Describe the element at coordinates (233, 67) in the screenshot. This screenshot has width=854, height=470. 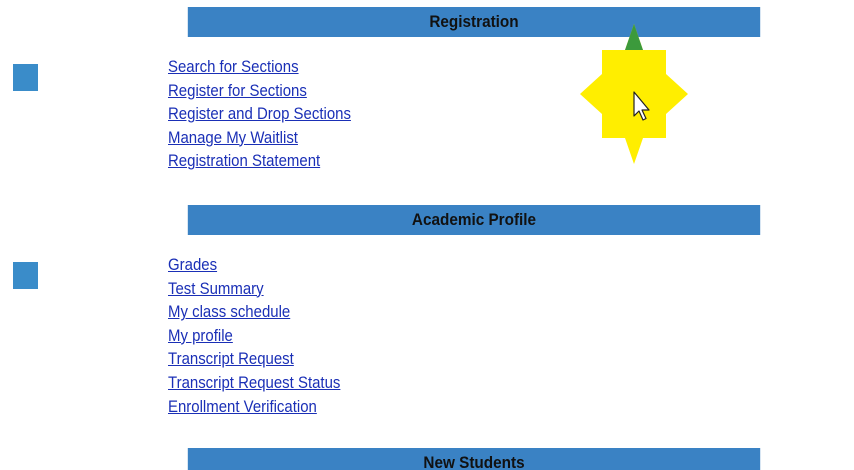
I see `search-for-sections-link: Search for Sections` at that location.